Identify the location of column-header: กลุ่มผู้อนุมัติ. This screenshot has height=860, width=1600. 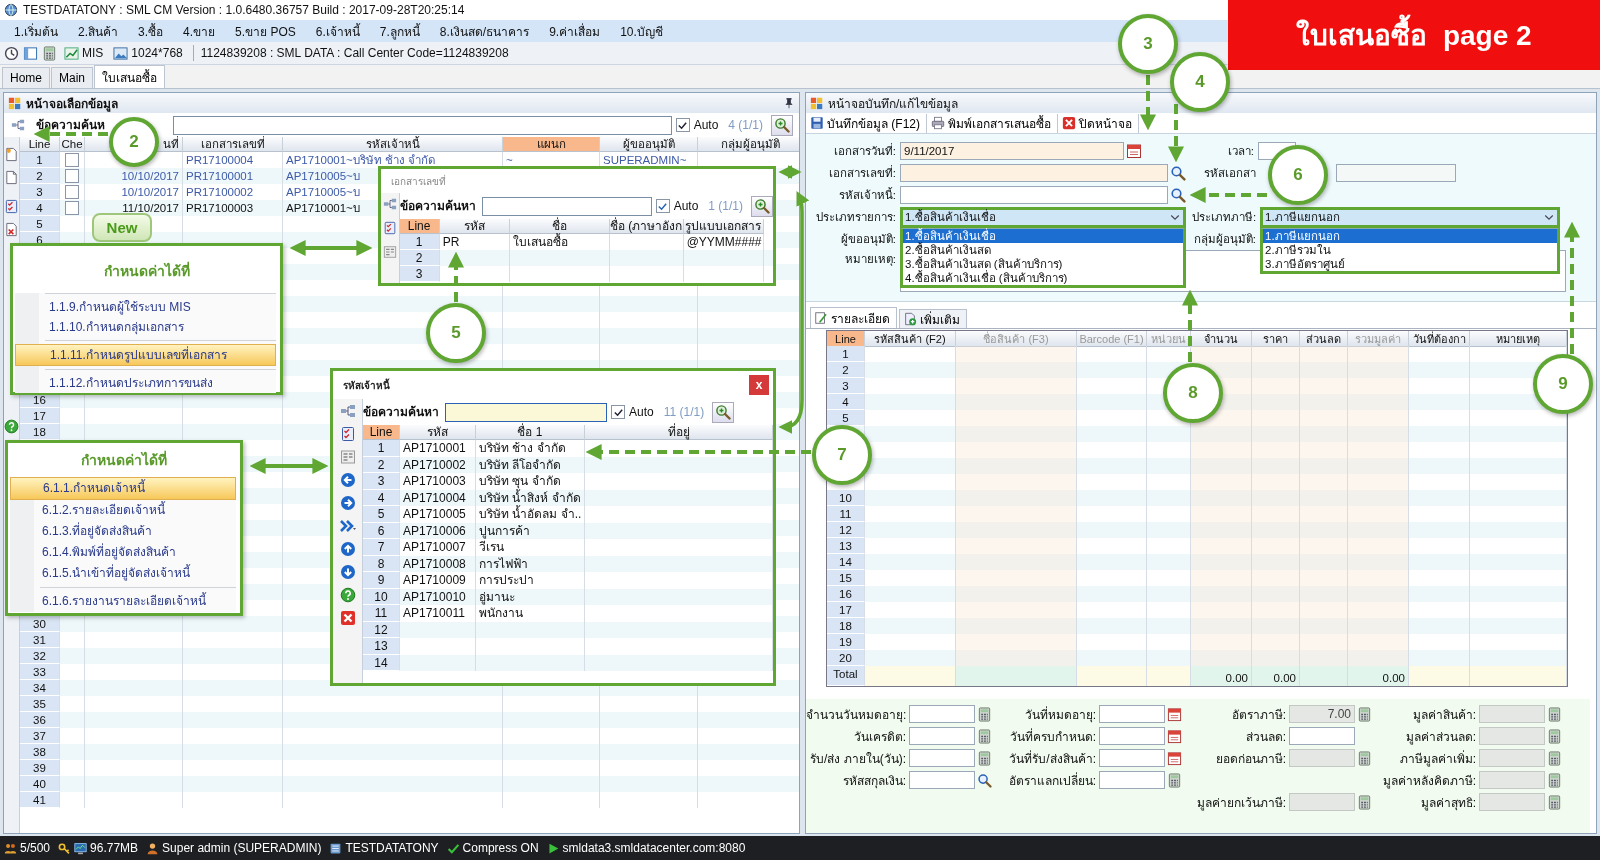
(748, 144).